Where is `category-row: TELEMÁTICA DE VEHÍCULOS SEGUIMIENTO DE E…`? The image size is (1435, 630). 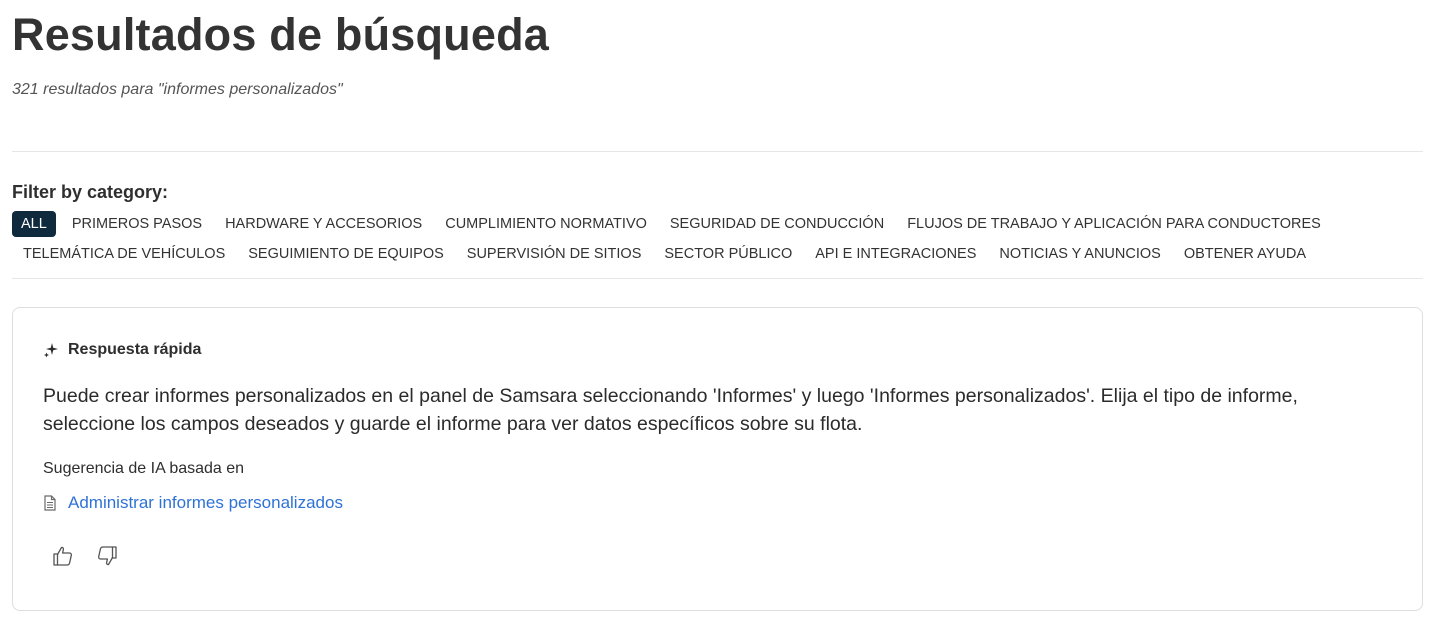 category-row: TELEMÁTICA DE VEHÍCULOS SEGUIMIENTO DE E… is located at coordinates (662, 254).